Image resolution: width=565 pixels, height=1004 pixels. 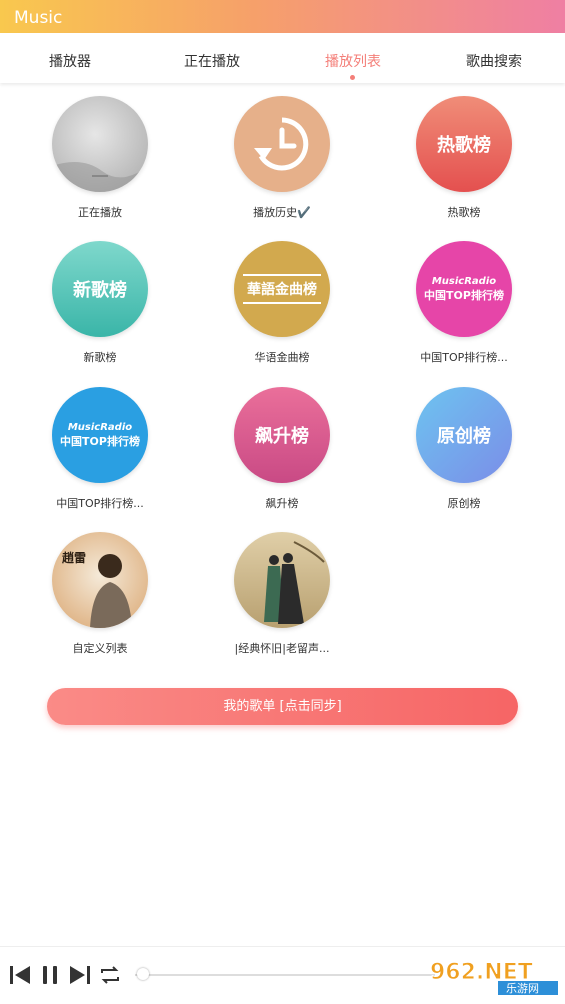 I want to click on playlist-item-chinese-gold: 華語金曲榜 华语金曲榜, so click(x=282, y=303).